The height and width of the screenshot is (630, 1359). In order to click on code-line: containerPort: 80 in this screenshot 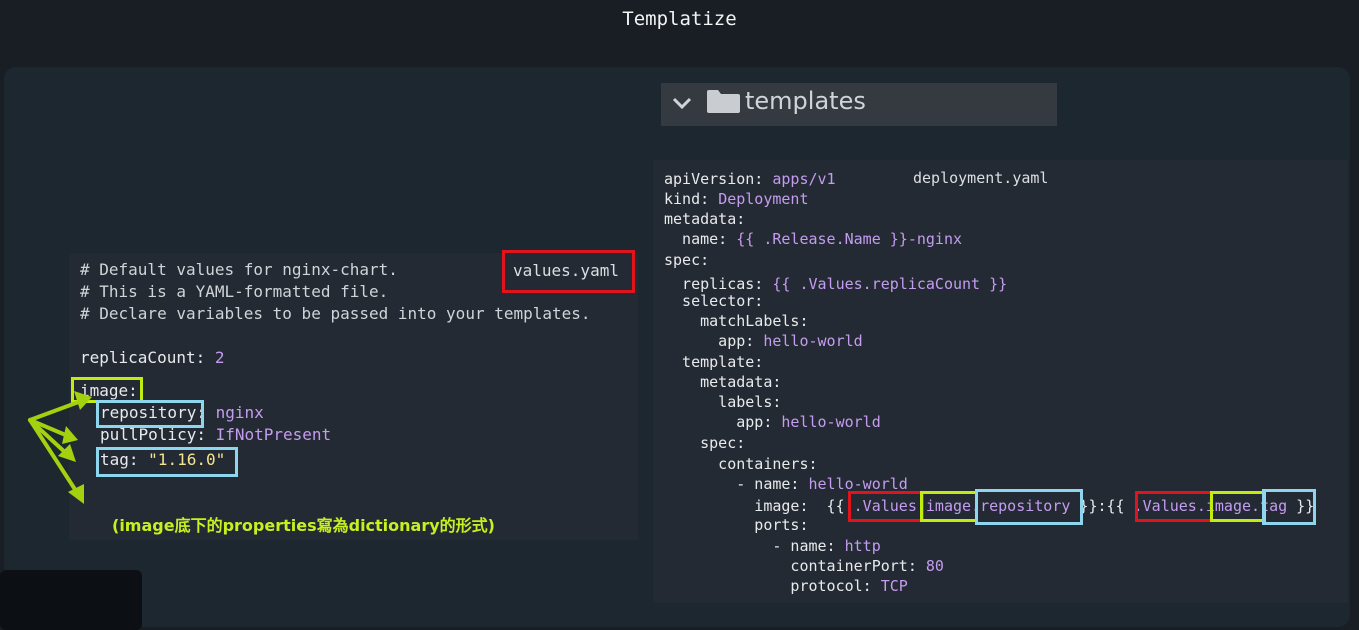, I will do `click(804, 566)`.